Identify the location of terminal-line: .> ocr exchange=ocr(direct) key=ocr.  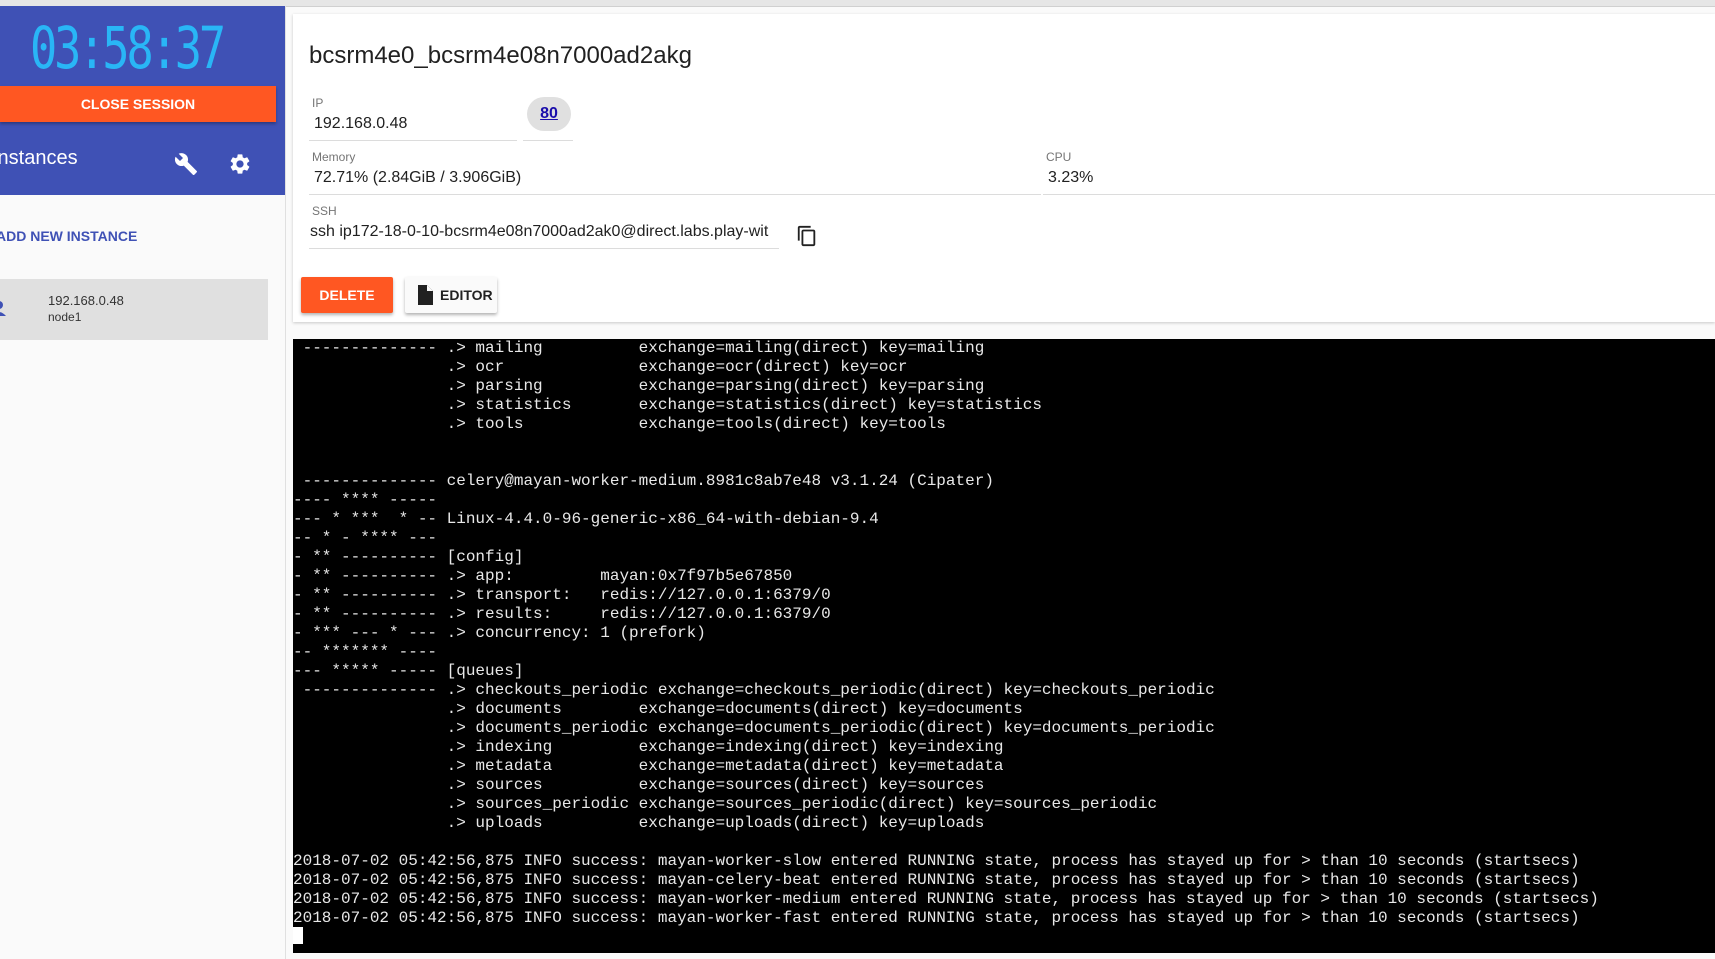
(600, 367).